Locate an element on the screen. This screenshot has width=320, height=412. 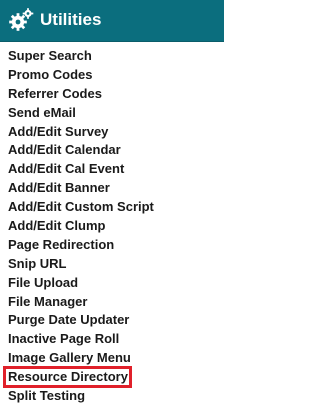
menu-item-split-testing: Split Testing is located at coordinates (112, 396).